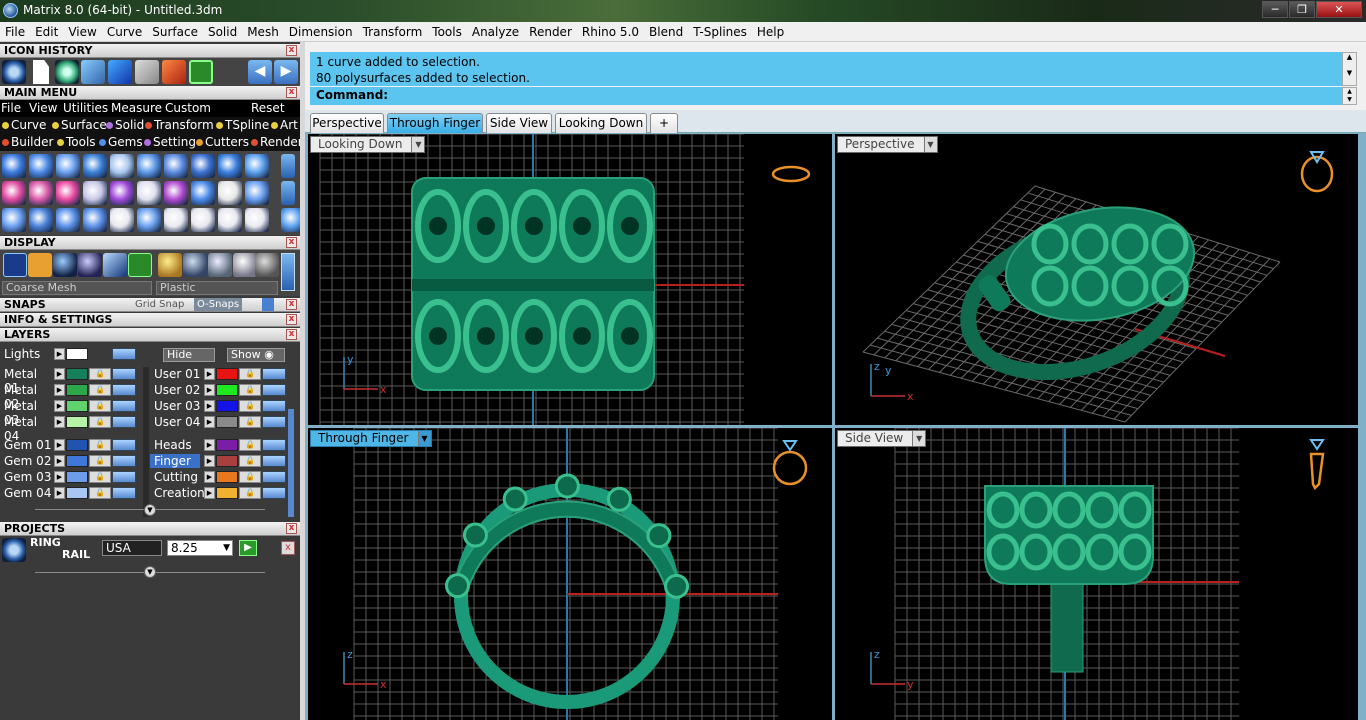 The width and height of the screenshot is (1366, 720). I want to click on layer-name: Cutting, so click(176, 477).